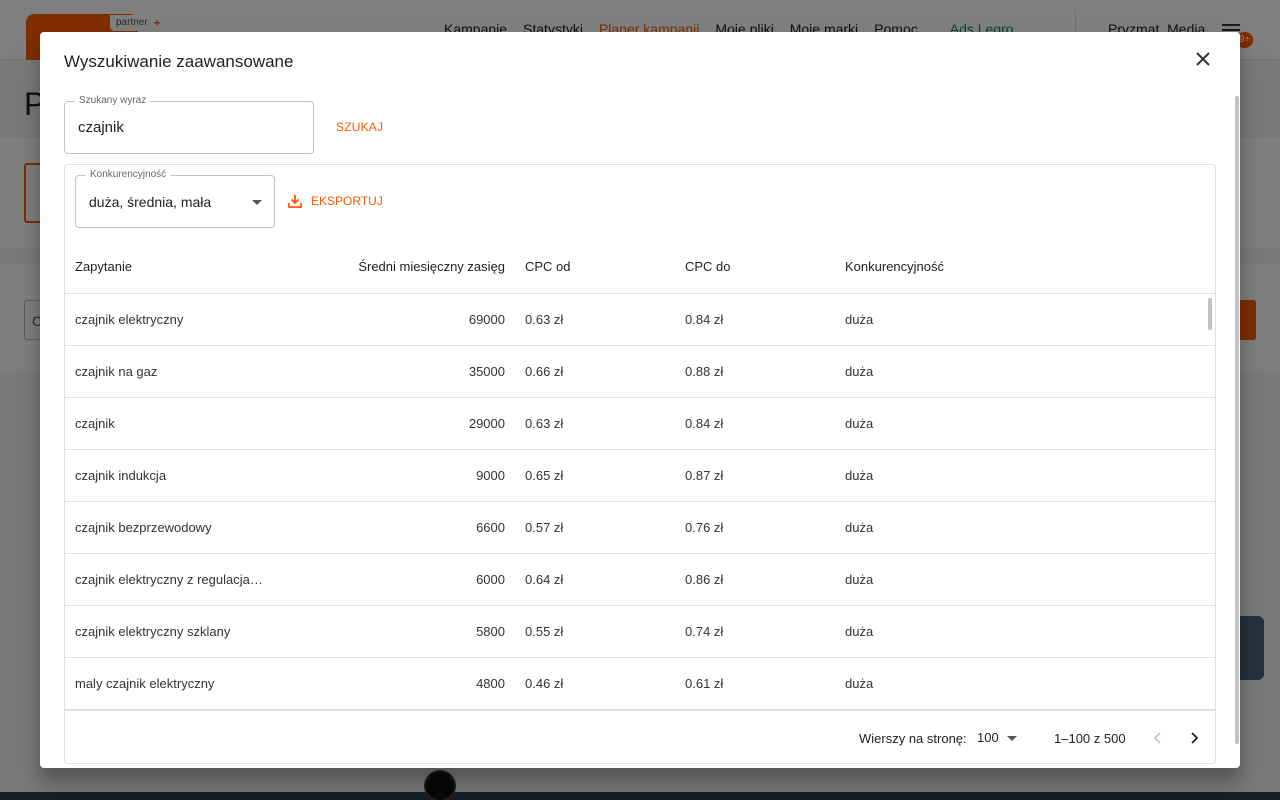 This screenshot has height=800, width=1280. I want to click on column-header-cpc-from: CPC od, so click(548, 266).